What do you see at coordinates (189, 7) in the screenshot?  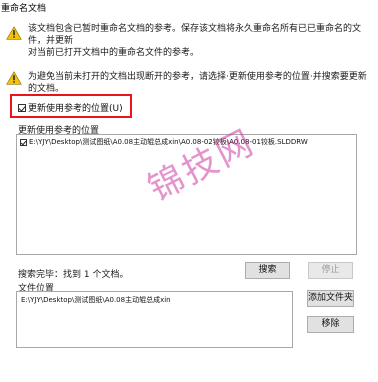 I see `title-bar: 重命名文档` at bounding box center [189, 7].